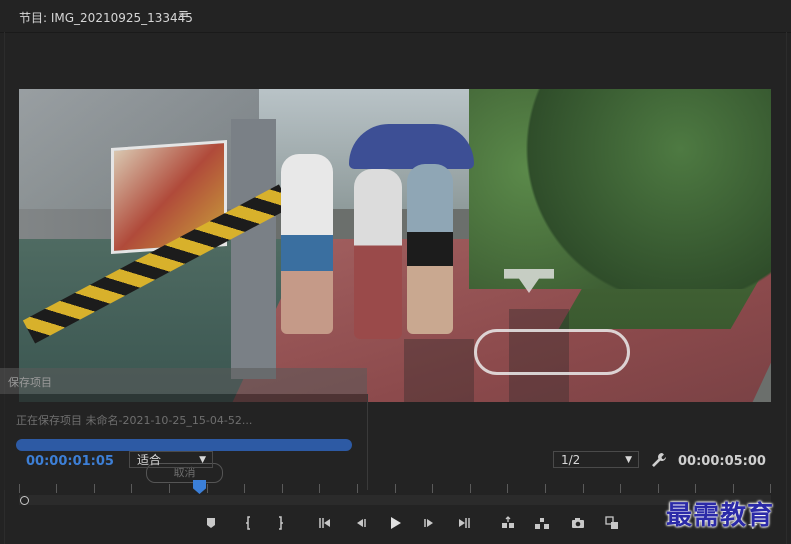 Image resolution: width=791 pixels, height=544 pixels. What do you see at coordinates (571, 460) in the screenshot?
I see `playback-resolution-value: 1/2` at bounding box center [571, 460].